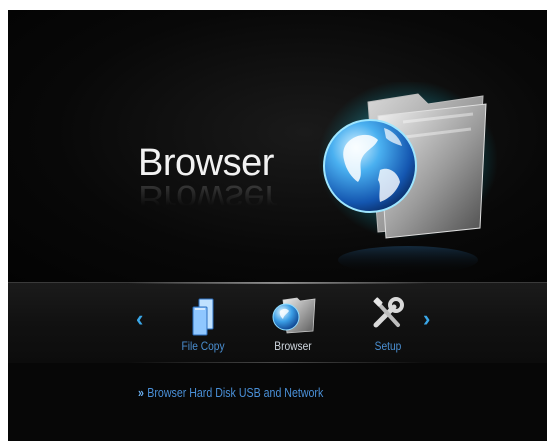 Image resolution: width=547 pixels, height=441 pixels. Describe the element at coordinates (426, 319) in the screenshot. I see `scroll-right-arrow-icon: ›` at that location.